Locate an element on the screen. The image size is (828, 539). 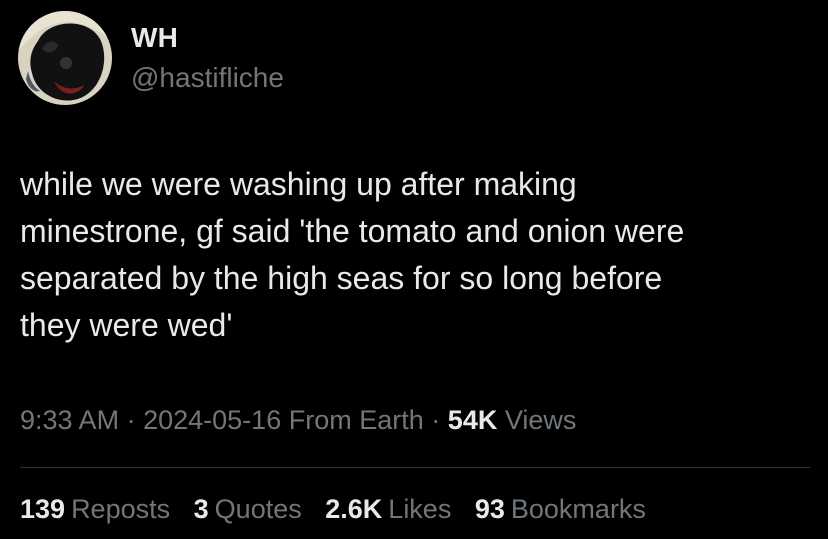
tweet-text-line: while we were washing up after making is located at coordinates (298, 184).